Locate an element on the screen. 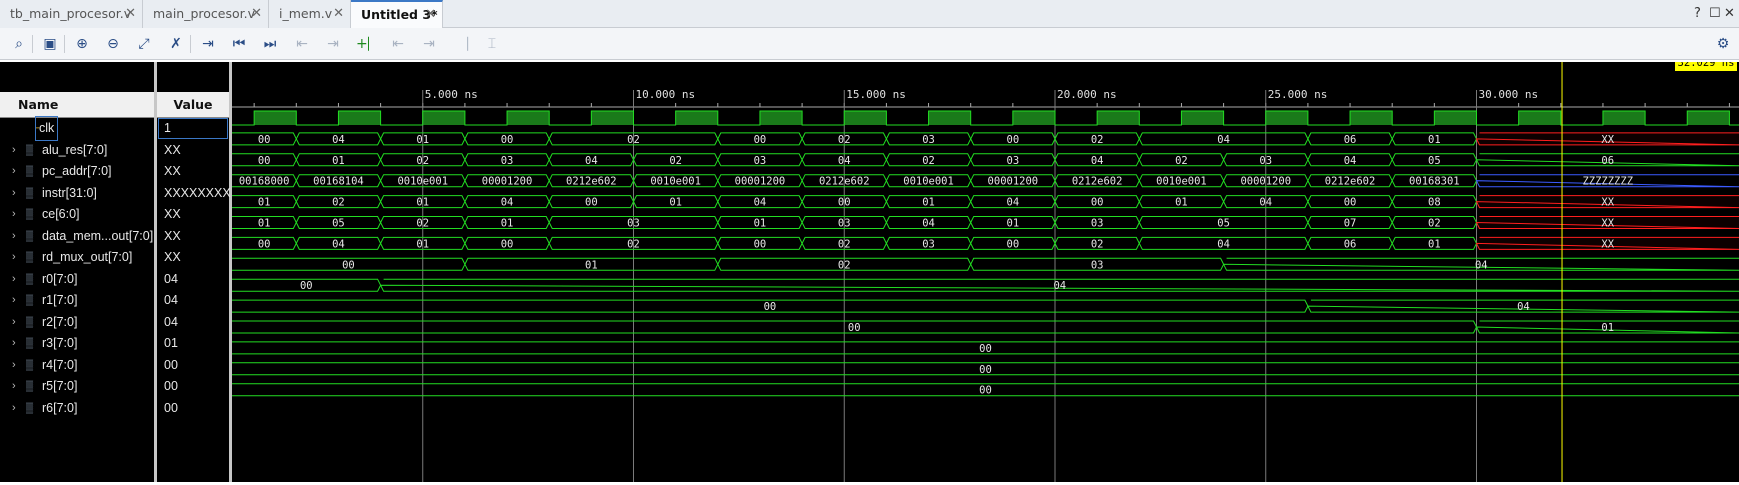 The image size is (1739, 485). signal-row-alu-res-7-0: ›▒alu_res[7:0] is located at coordinates (77, 150).